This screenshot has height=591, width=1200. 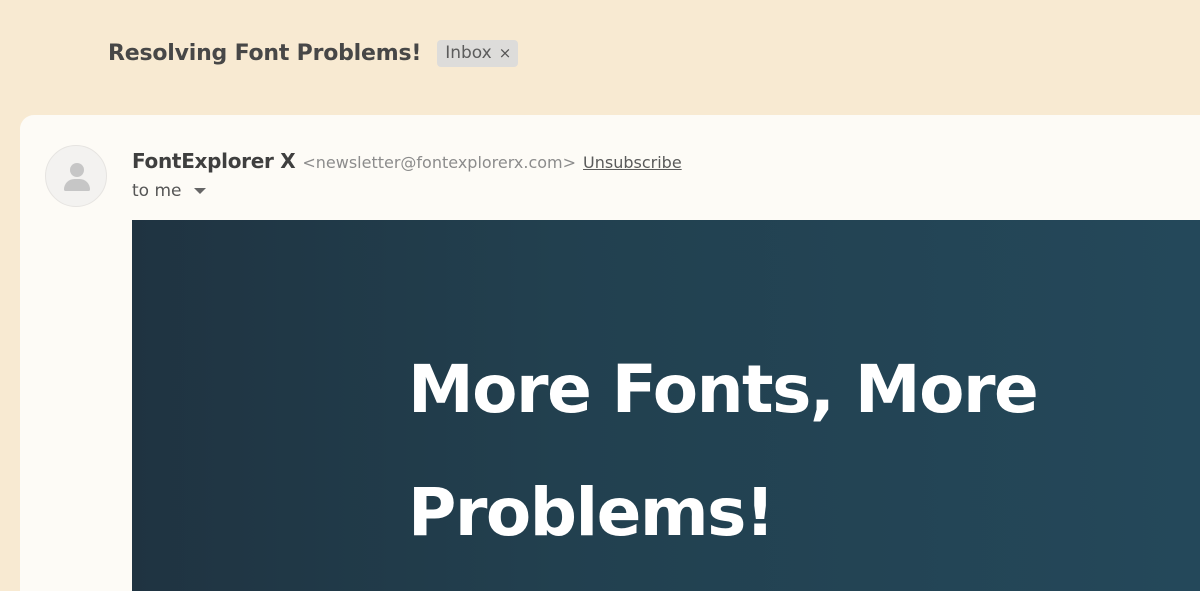 I want to click on label-chip-text: Inbox, so click(x=468, y=53).